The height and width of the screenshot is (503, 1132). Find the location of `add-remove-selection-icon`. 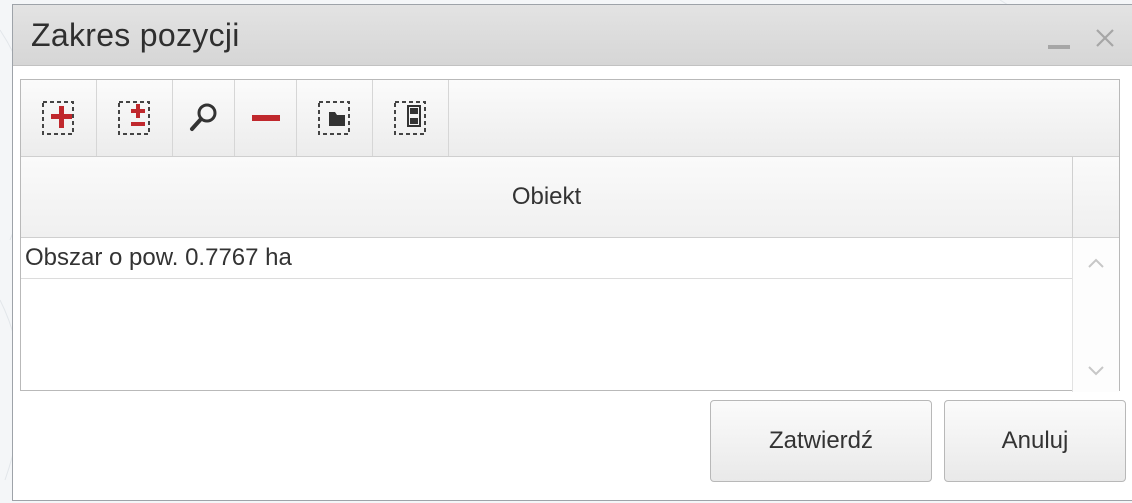

add-remove-selection-icon is located at coordinates (133, 118).